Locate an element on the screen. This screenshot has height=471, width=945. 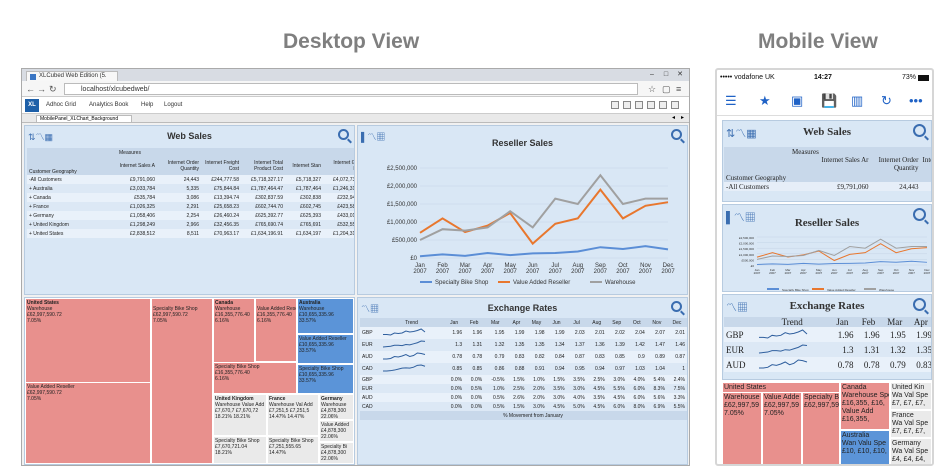
mobile-treemap-us-sbs: Specialty Bi £62,997,59 is located at coordinates (821, 428).